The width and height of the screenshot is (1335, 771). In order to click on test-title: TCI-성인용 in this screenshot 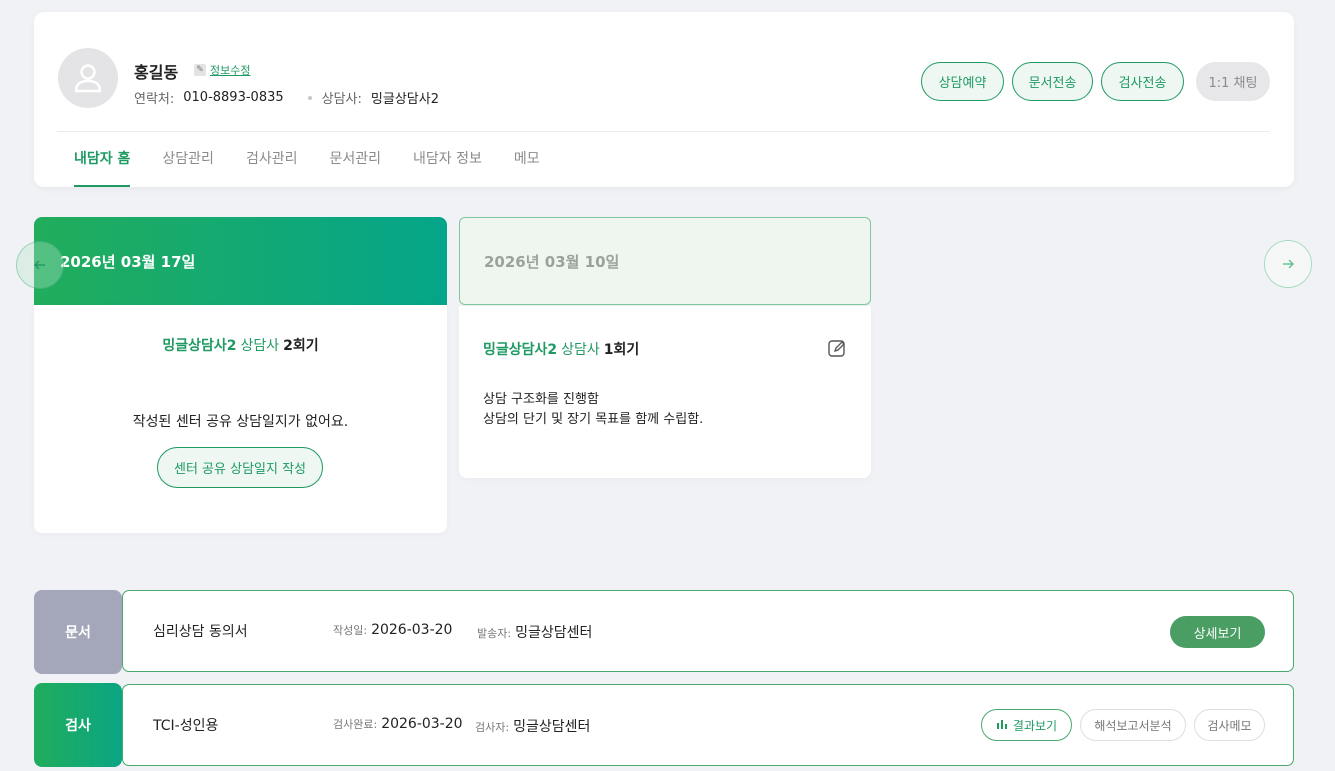, I will do `click(186, 726)`.